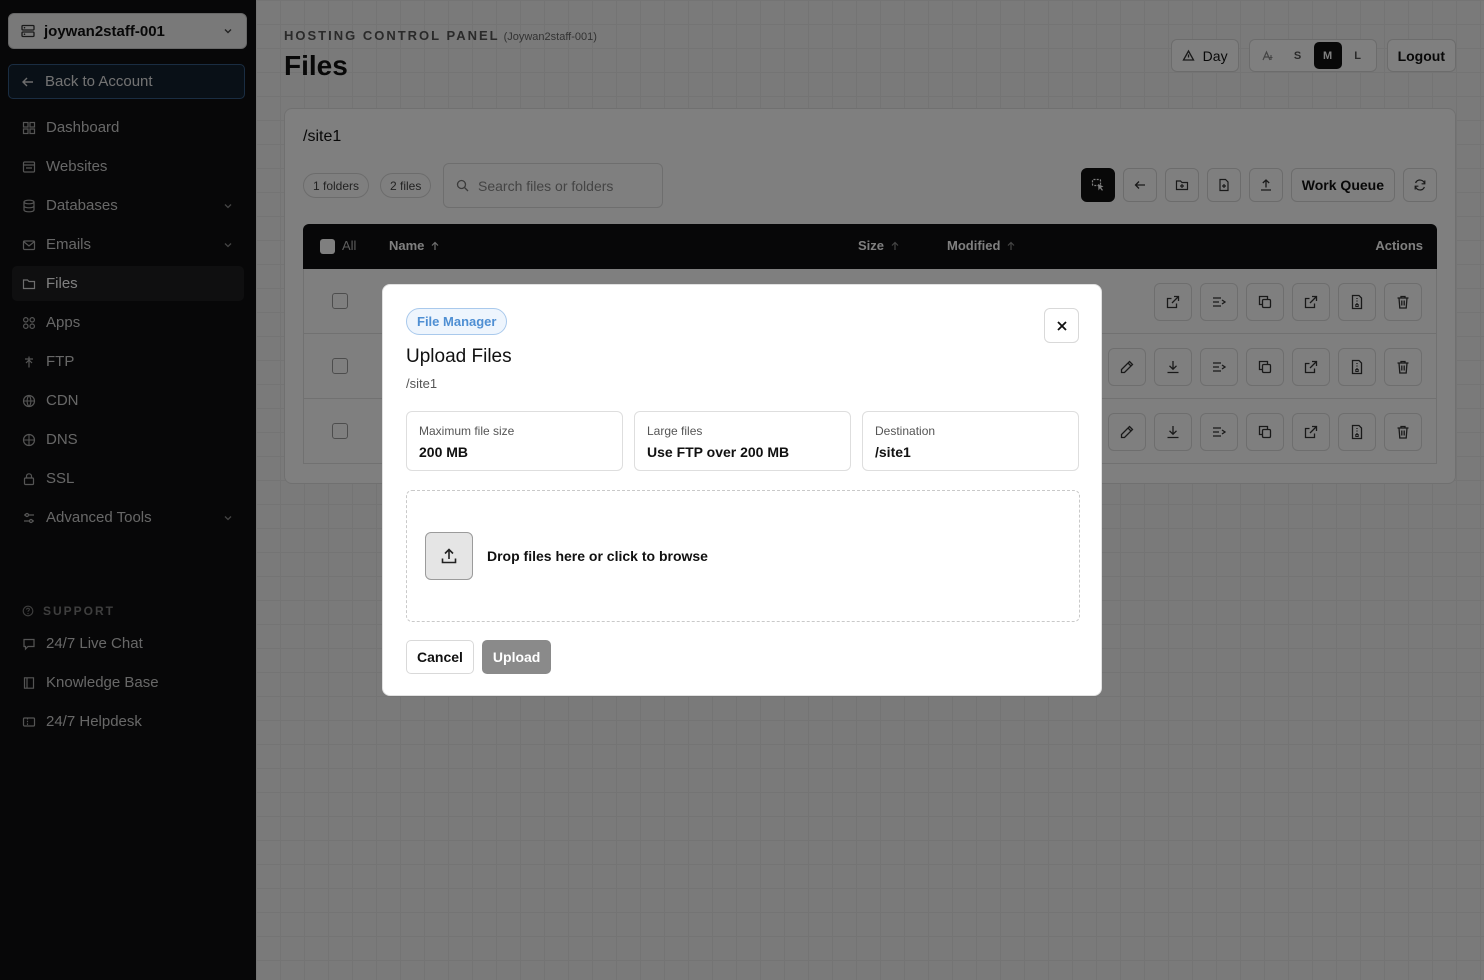 This screenshot has width=1484, height=980. I want to click on close-dialog-button, so click(1061, 325).